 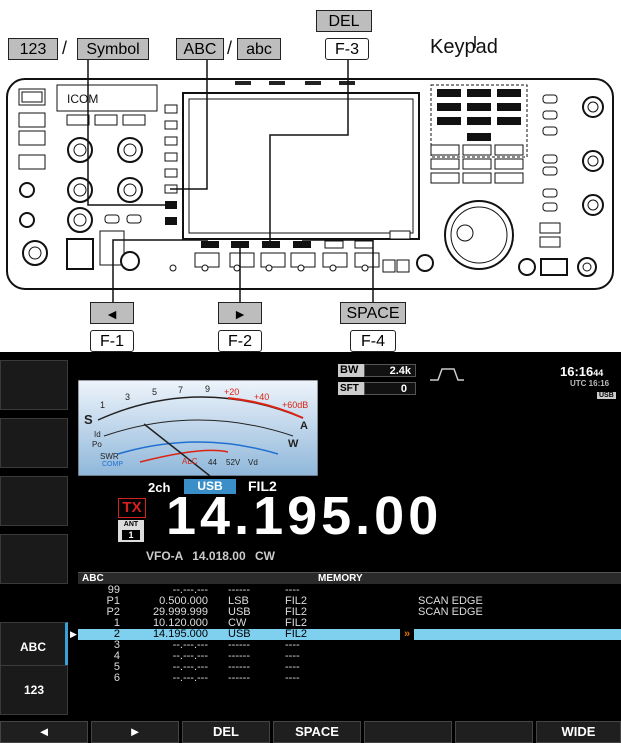 What do you see at coordinates (373, 341) in the screenshot?
I see `f4-key: F-4` at bounding box center [373, 341].